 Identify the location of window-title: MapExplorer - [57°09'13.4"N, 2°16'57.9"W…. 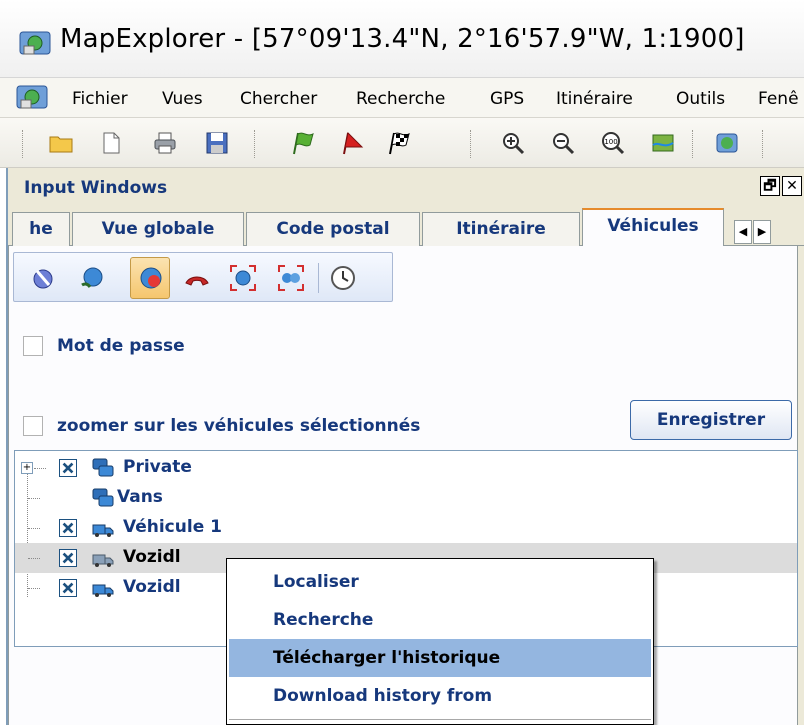
(402, 39).